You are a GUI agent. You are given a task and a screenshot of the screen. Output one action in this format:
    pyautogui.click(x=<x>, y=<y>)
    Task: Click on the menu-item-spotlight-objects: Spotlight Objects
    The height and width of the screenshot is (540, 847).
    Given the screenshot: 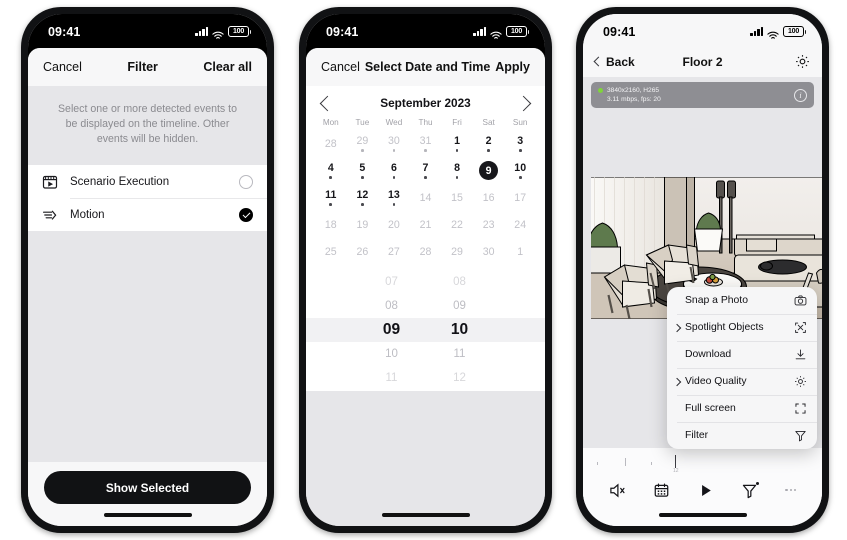 What is the action you would take?
    pyautogui.click(x=742, y=327)
    